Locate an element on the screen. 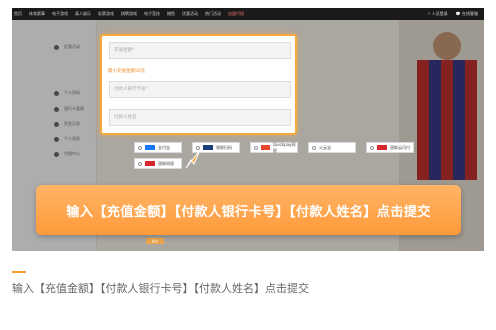 The image size is (496, 330). nav-item-events: 热门活动 is located at coordinates (213, 14).